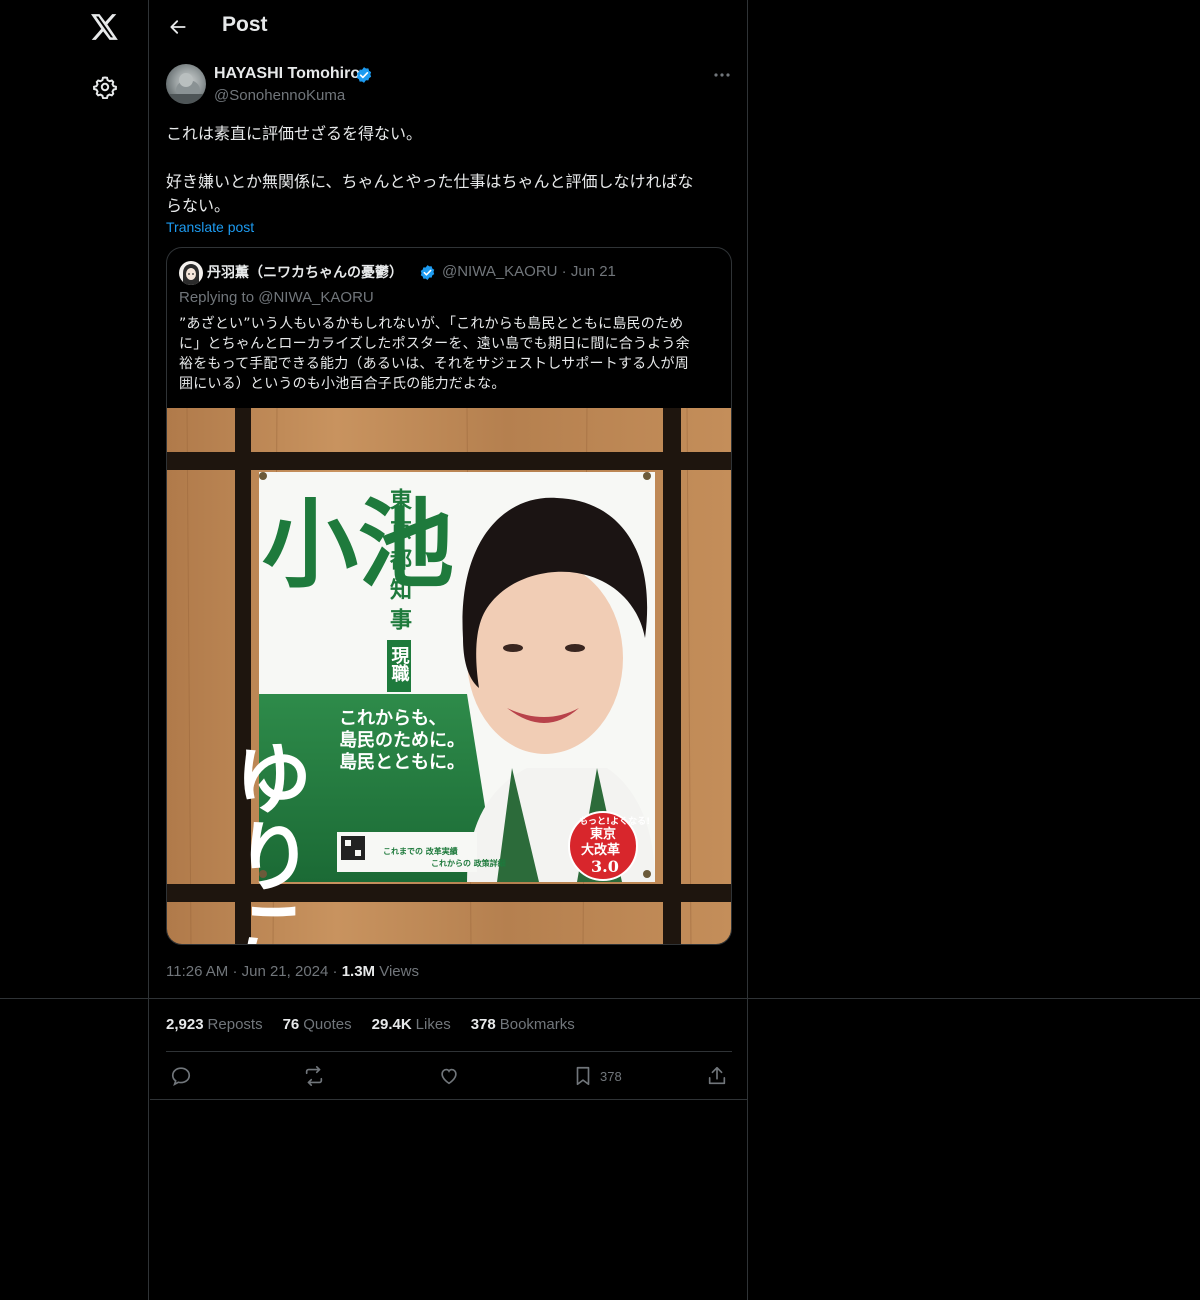 This screenshot has width=1200, height=1300. Describe the element at coordinates (402, 762) in the screenshot. I see `poster-slogan-3: 島民とともに。` at that location.